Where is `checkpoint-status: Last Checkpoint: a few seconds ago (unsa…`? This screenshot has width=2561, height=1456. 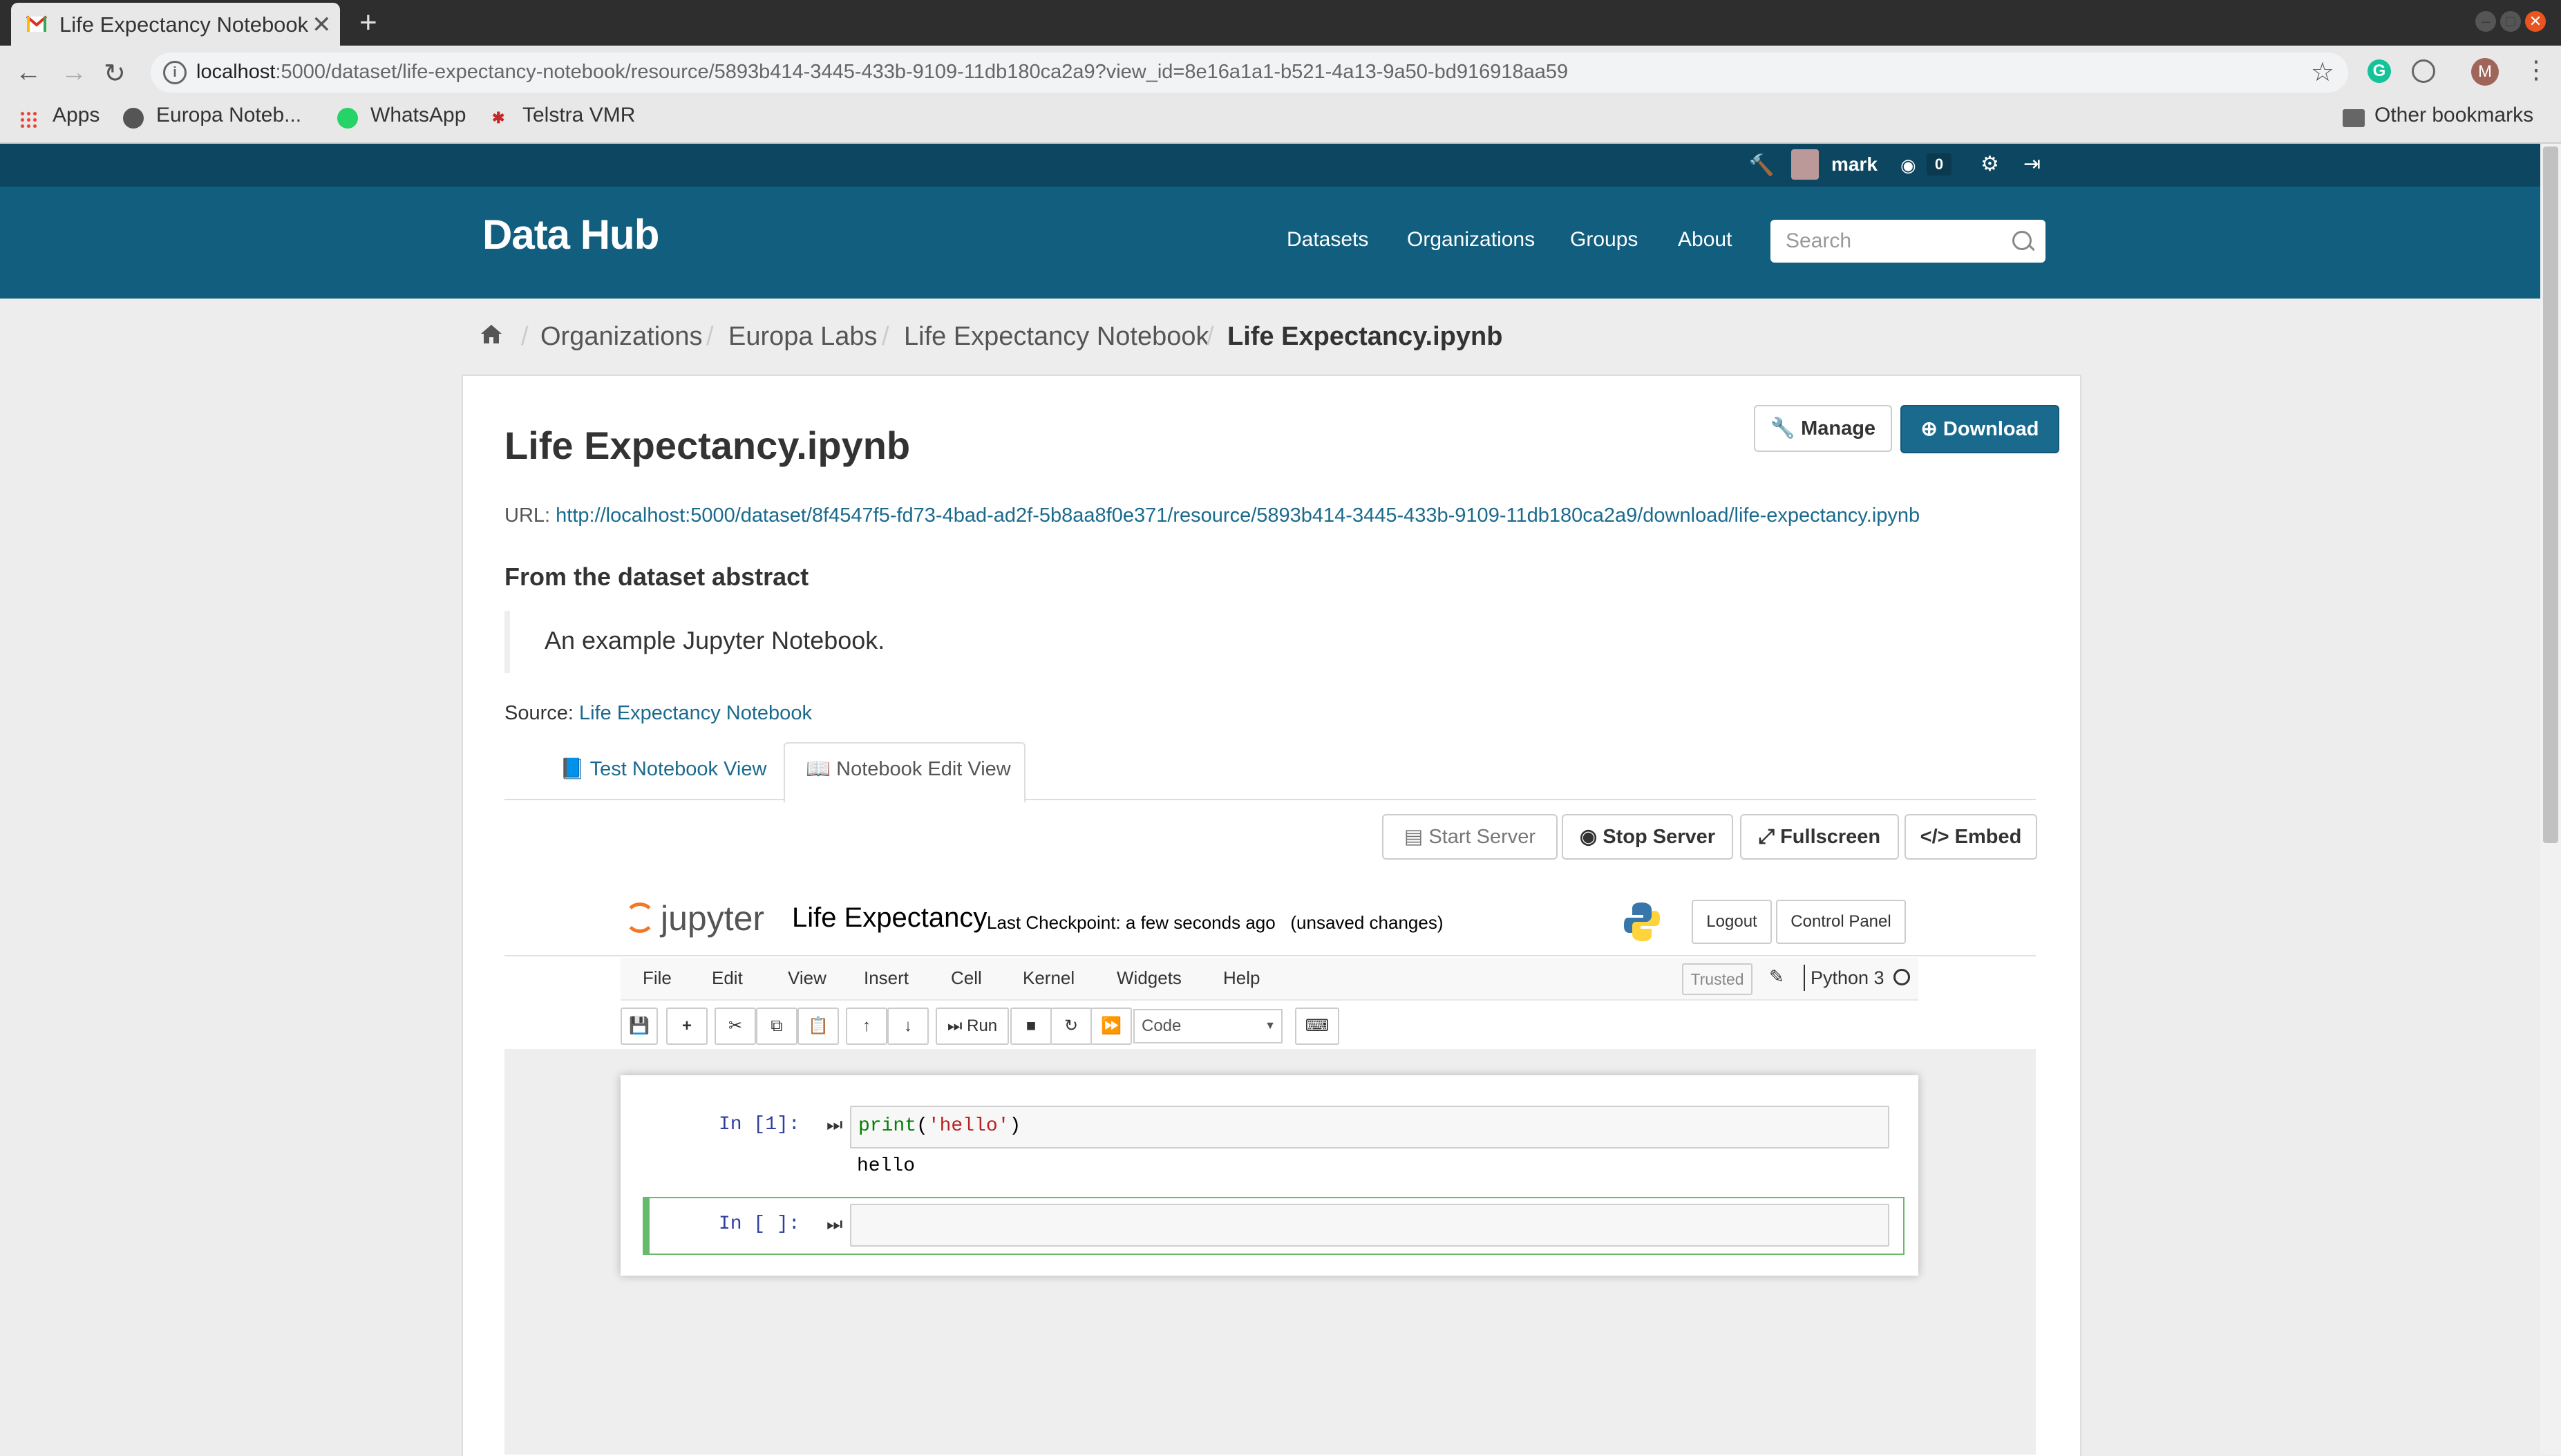
checkpoint-status: Last Checkpoint: a few seconds ago (unsa… is located at coordinates (1215, 923).